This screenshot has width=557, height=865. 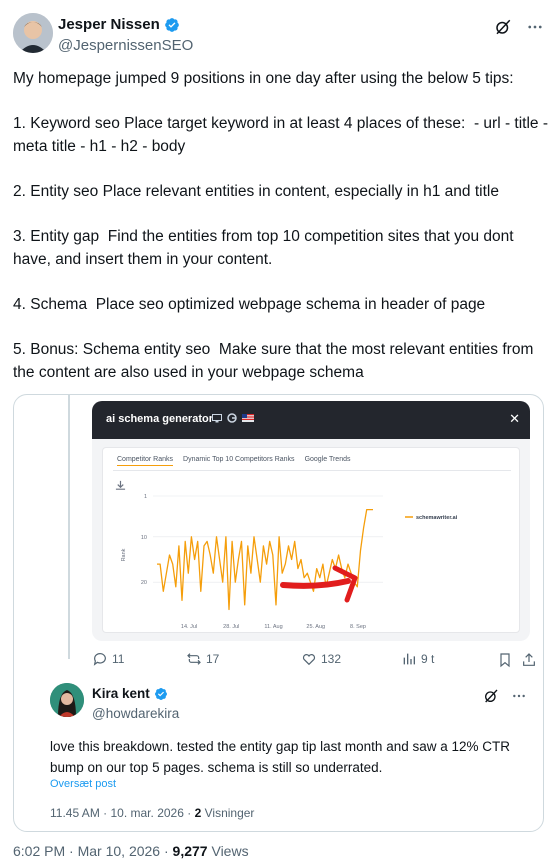 I want to click on reply-handle: @howdarekira, so click(x=135, y=713).